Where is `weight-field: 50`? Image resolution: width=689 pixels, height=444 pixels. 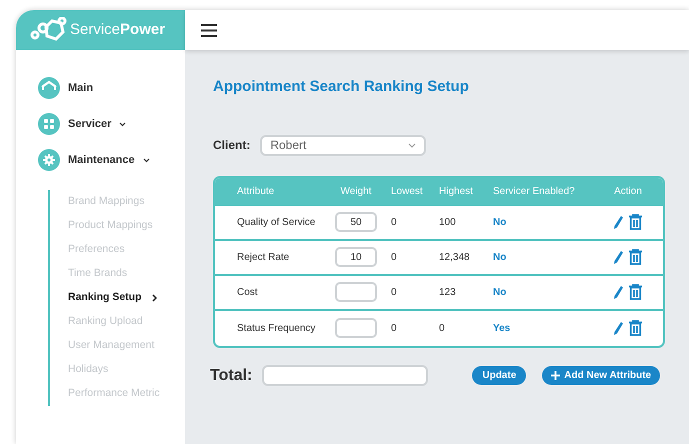 weight-field: 50 is located at coordinates (356, 222).